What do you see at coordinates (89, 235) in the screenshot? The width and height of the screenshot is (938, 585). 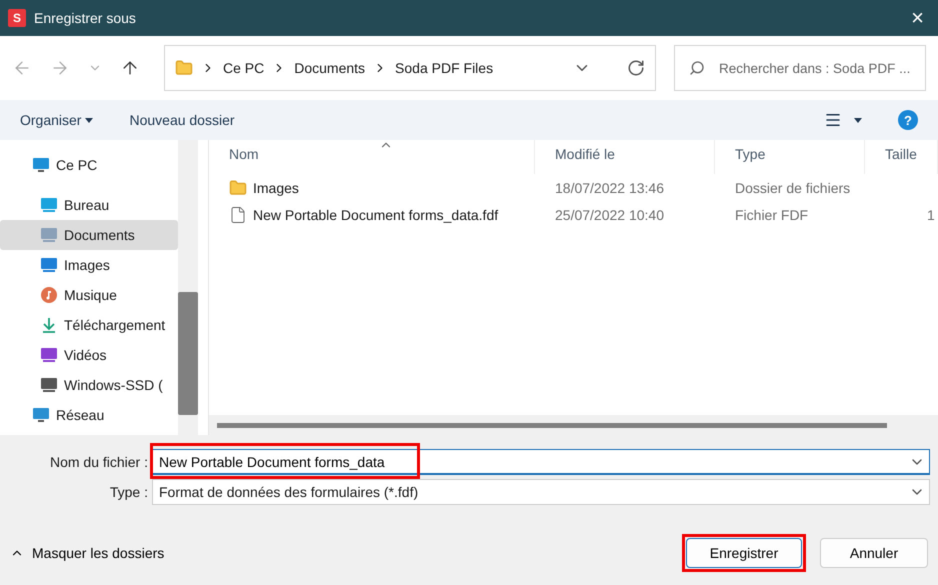 I see `sidebar-item: Documents` at bounding box center [89, 235].